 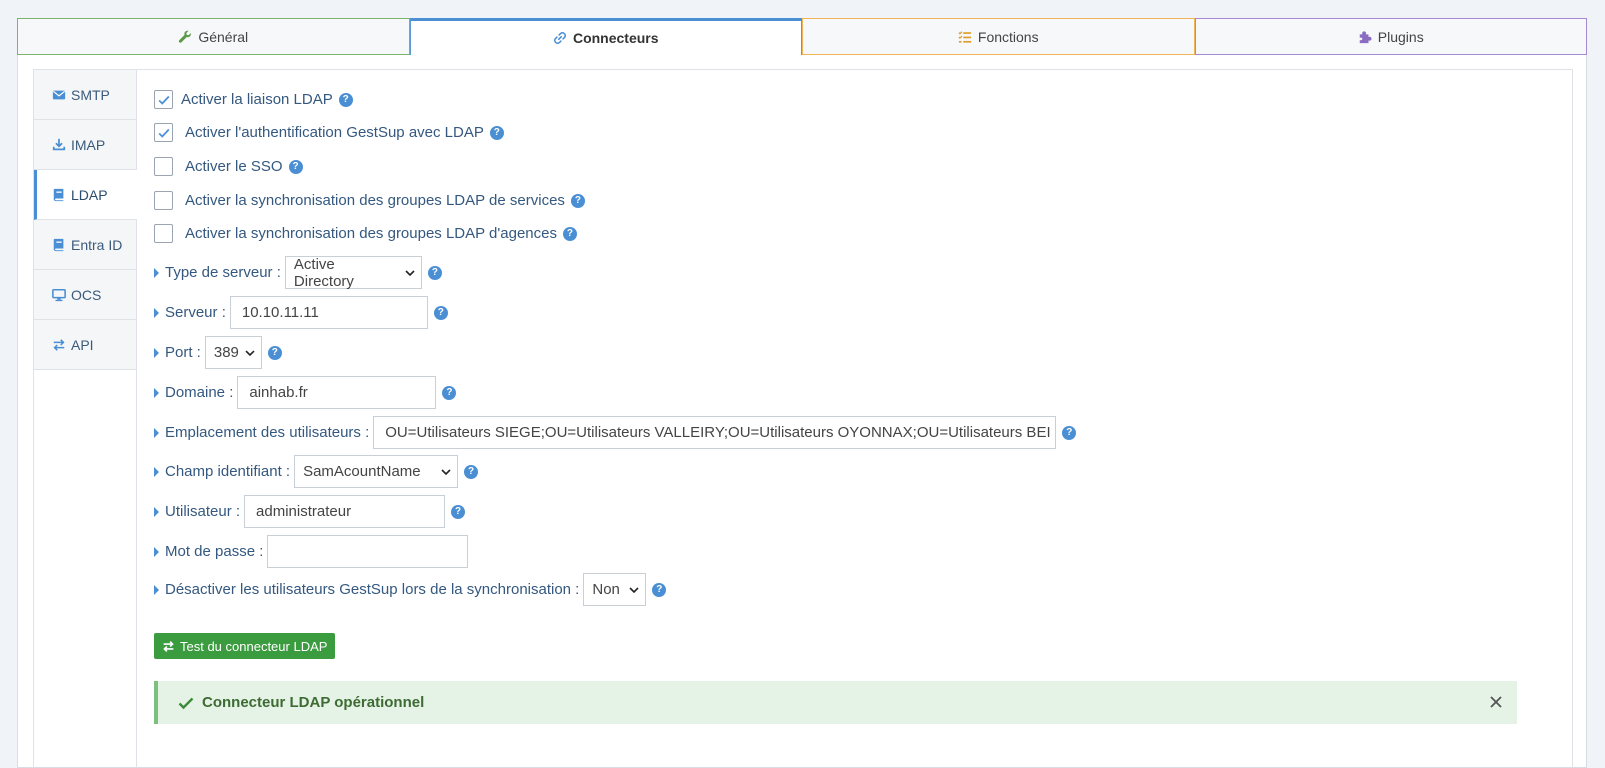 What do you see at coordinates (163, 200) in the screenshot?
I see `checkbox-sync-services` at bounding box center [163, 200].